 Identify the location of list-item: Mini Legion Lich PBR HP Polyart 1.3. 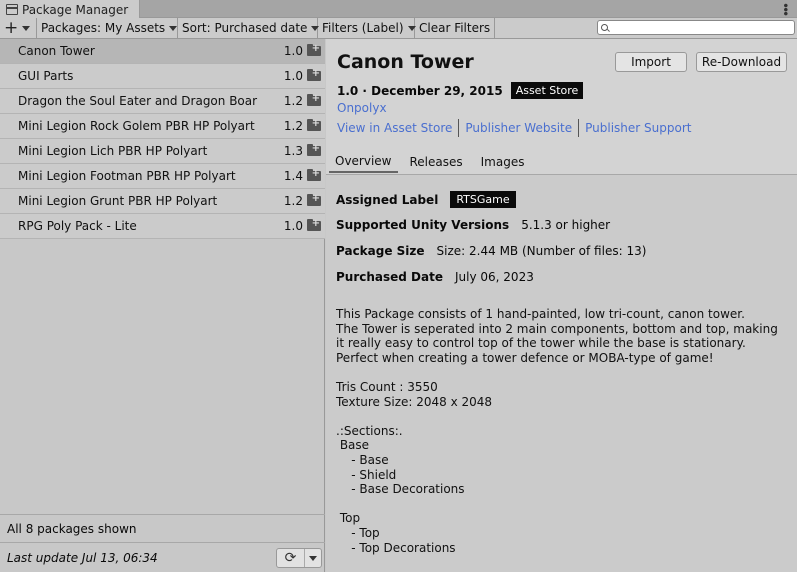
(162, 151).